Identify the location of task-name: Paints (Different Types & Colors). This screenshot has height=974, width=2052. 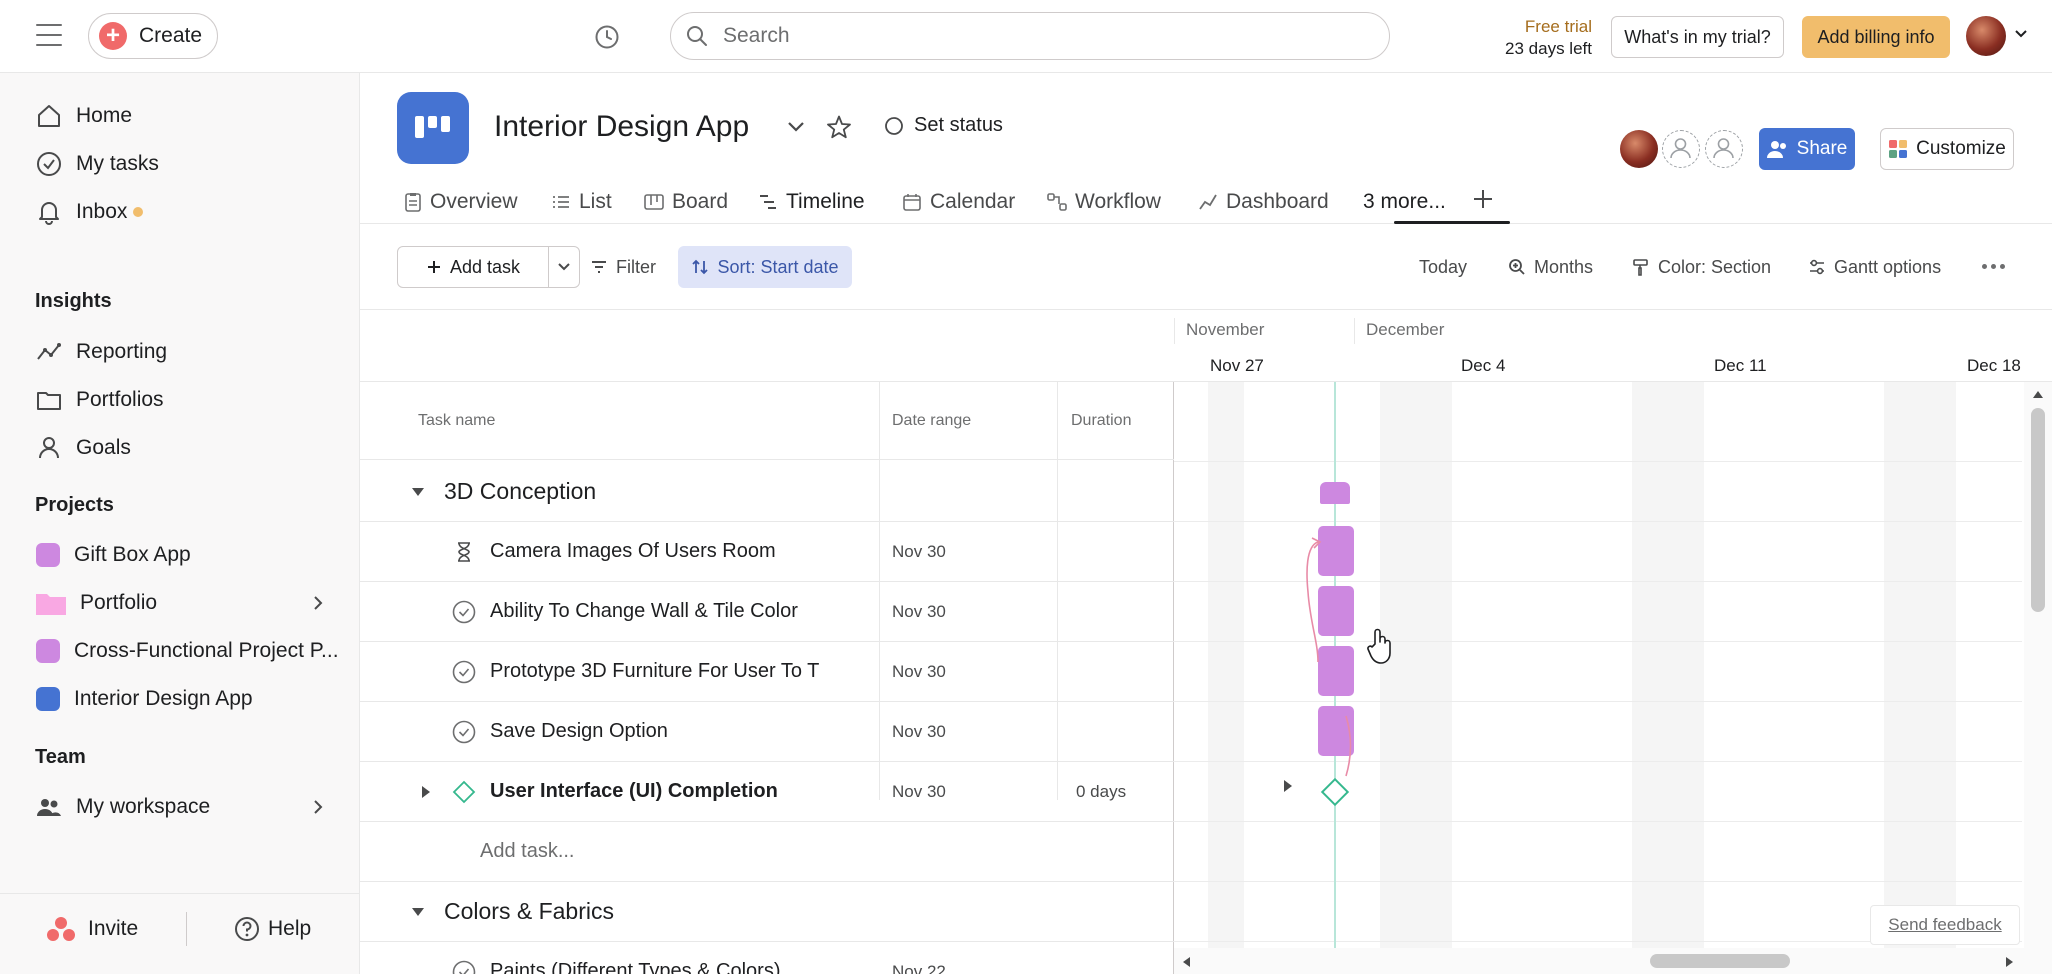
(657, 967).